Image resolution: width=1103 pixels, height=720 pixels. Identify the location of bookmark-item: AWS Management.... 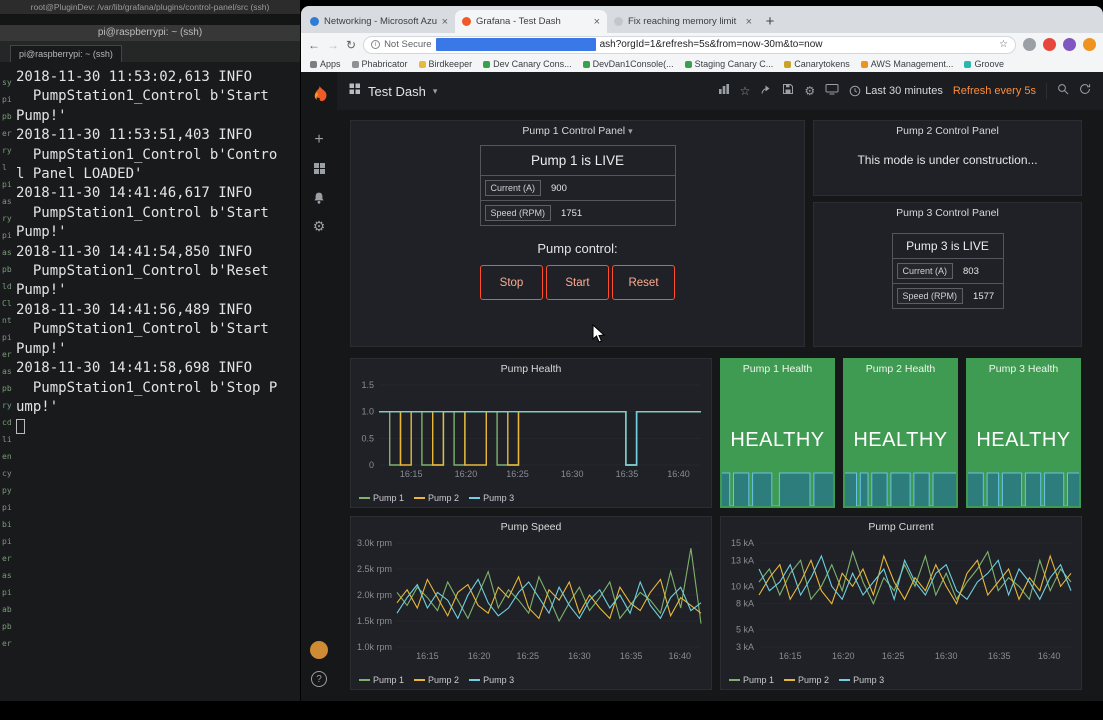
(906, 64).